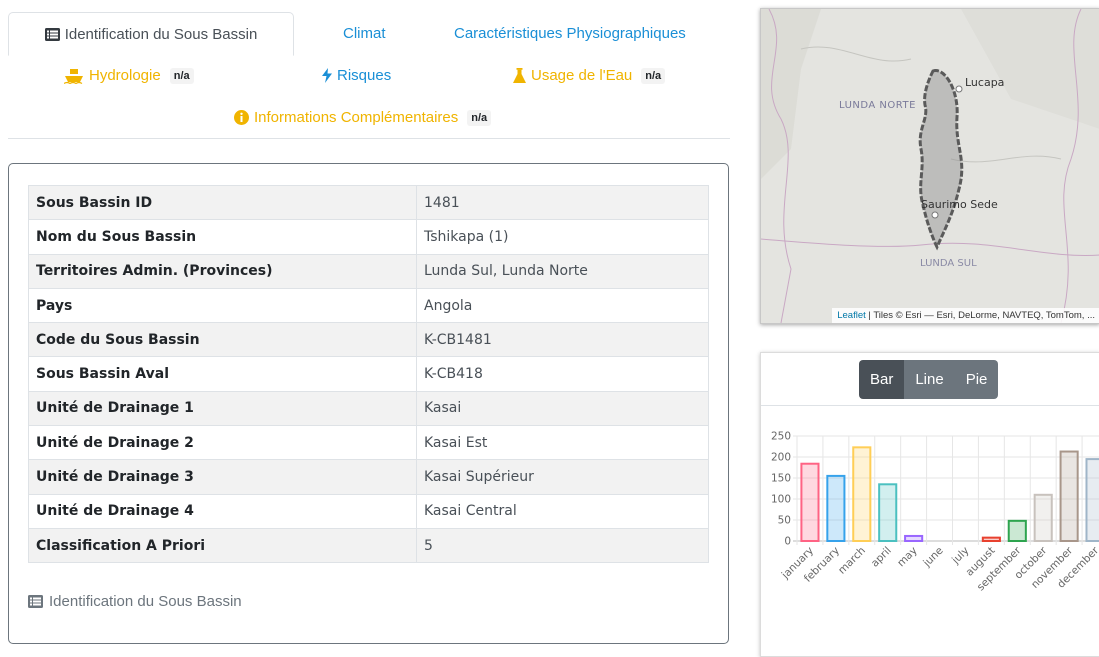  I want to click on row-value: Tshikapa (1), so click(562, 237).